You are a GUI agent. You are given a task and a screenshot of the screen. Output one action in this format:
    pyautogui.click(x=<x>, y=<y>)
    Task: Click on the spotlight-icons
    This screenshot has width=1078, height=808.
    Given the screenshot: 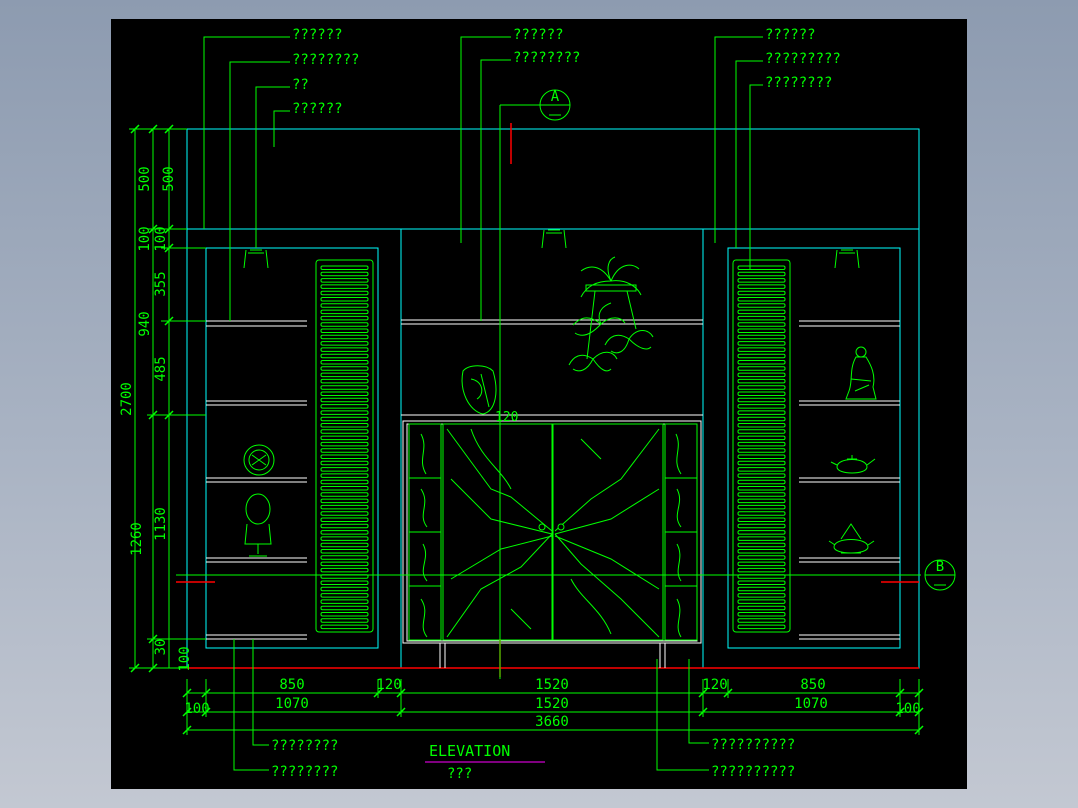 What is the action you would take?
    pyautogui.click(x=551, y=249)
    